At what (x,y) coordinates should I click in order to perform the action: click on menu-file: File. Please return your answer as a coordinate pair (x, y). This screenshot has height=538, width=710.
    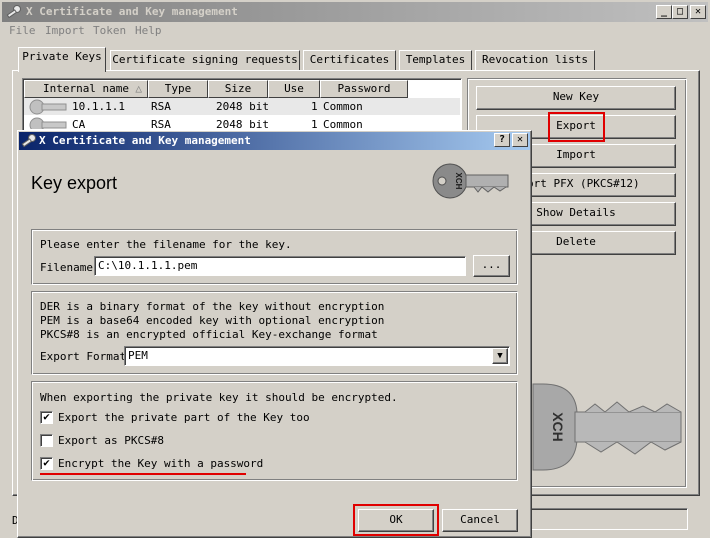
    Looking at the image, I should click on (22, 30).